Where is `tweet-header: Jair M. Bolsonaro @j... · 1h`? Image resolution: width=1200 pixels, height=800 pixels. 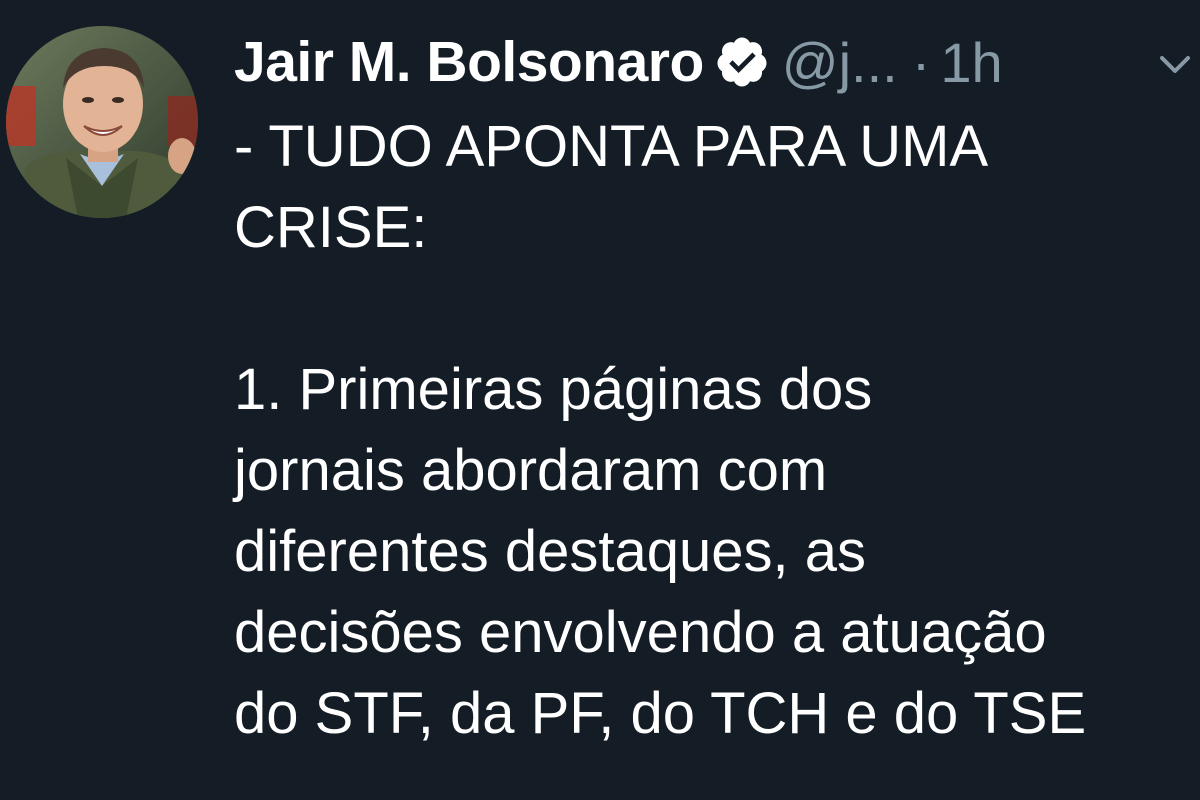 tweet-header: Jair M. Bolsonaro @j... · 1h is located at coordinates (618, 62).